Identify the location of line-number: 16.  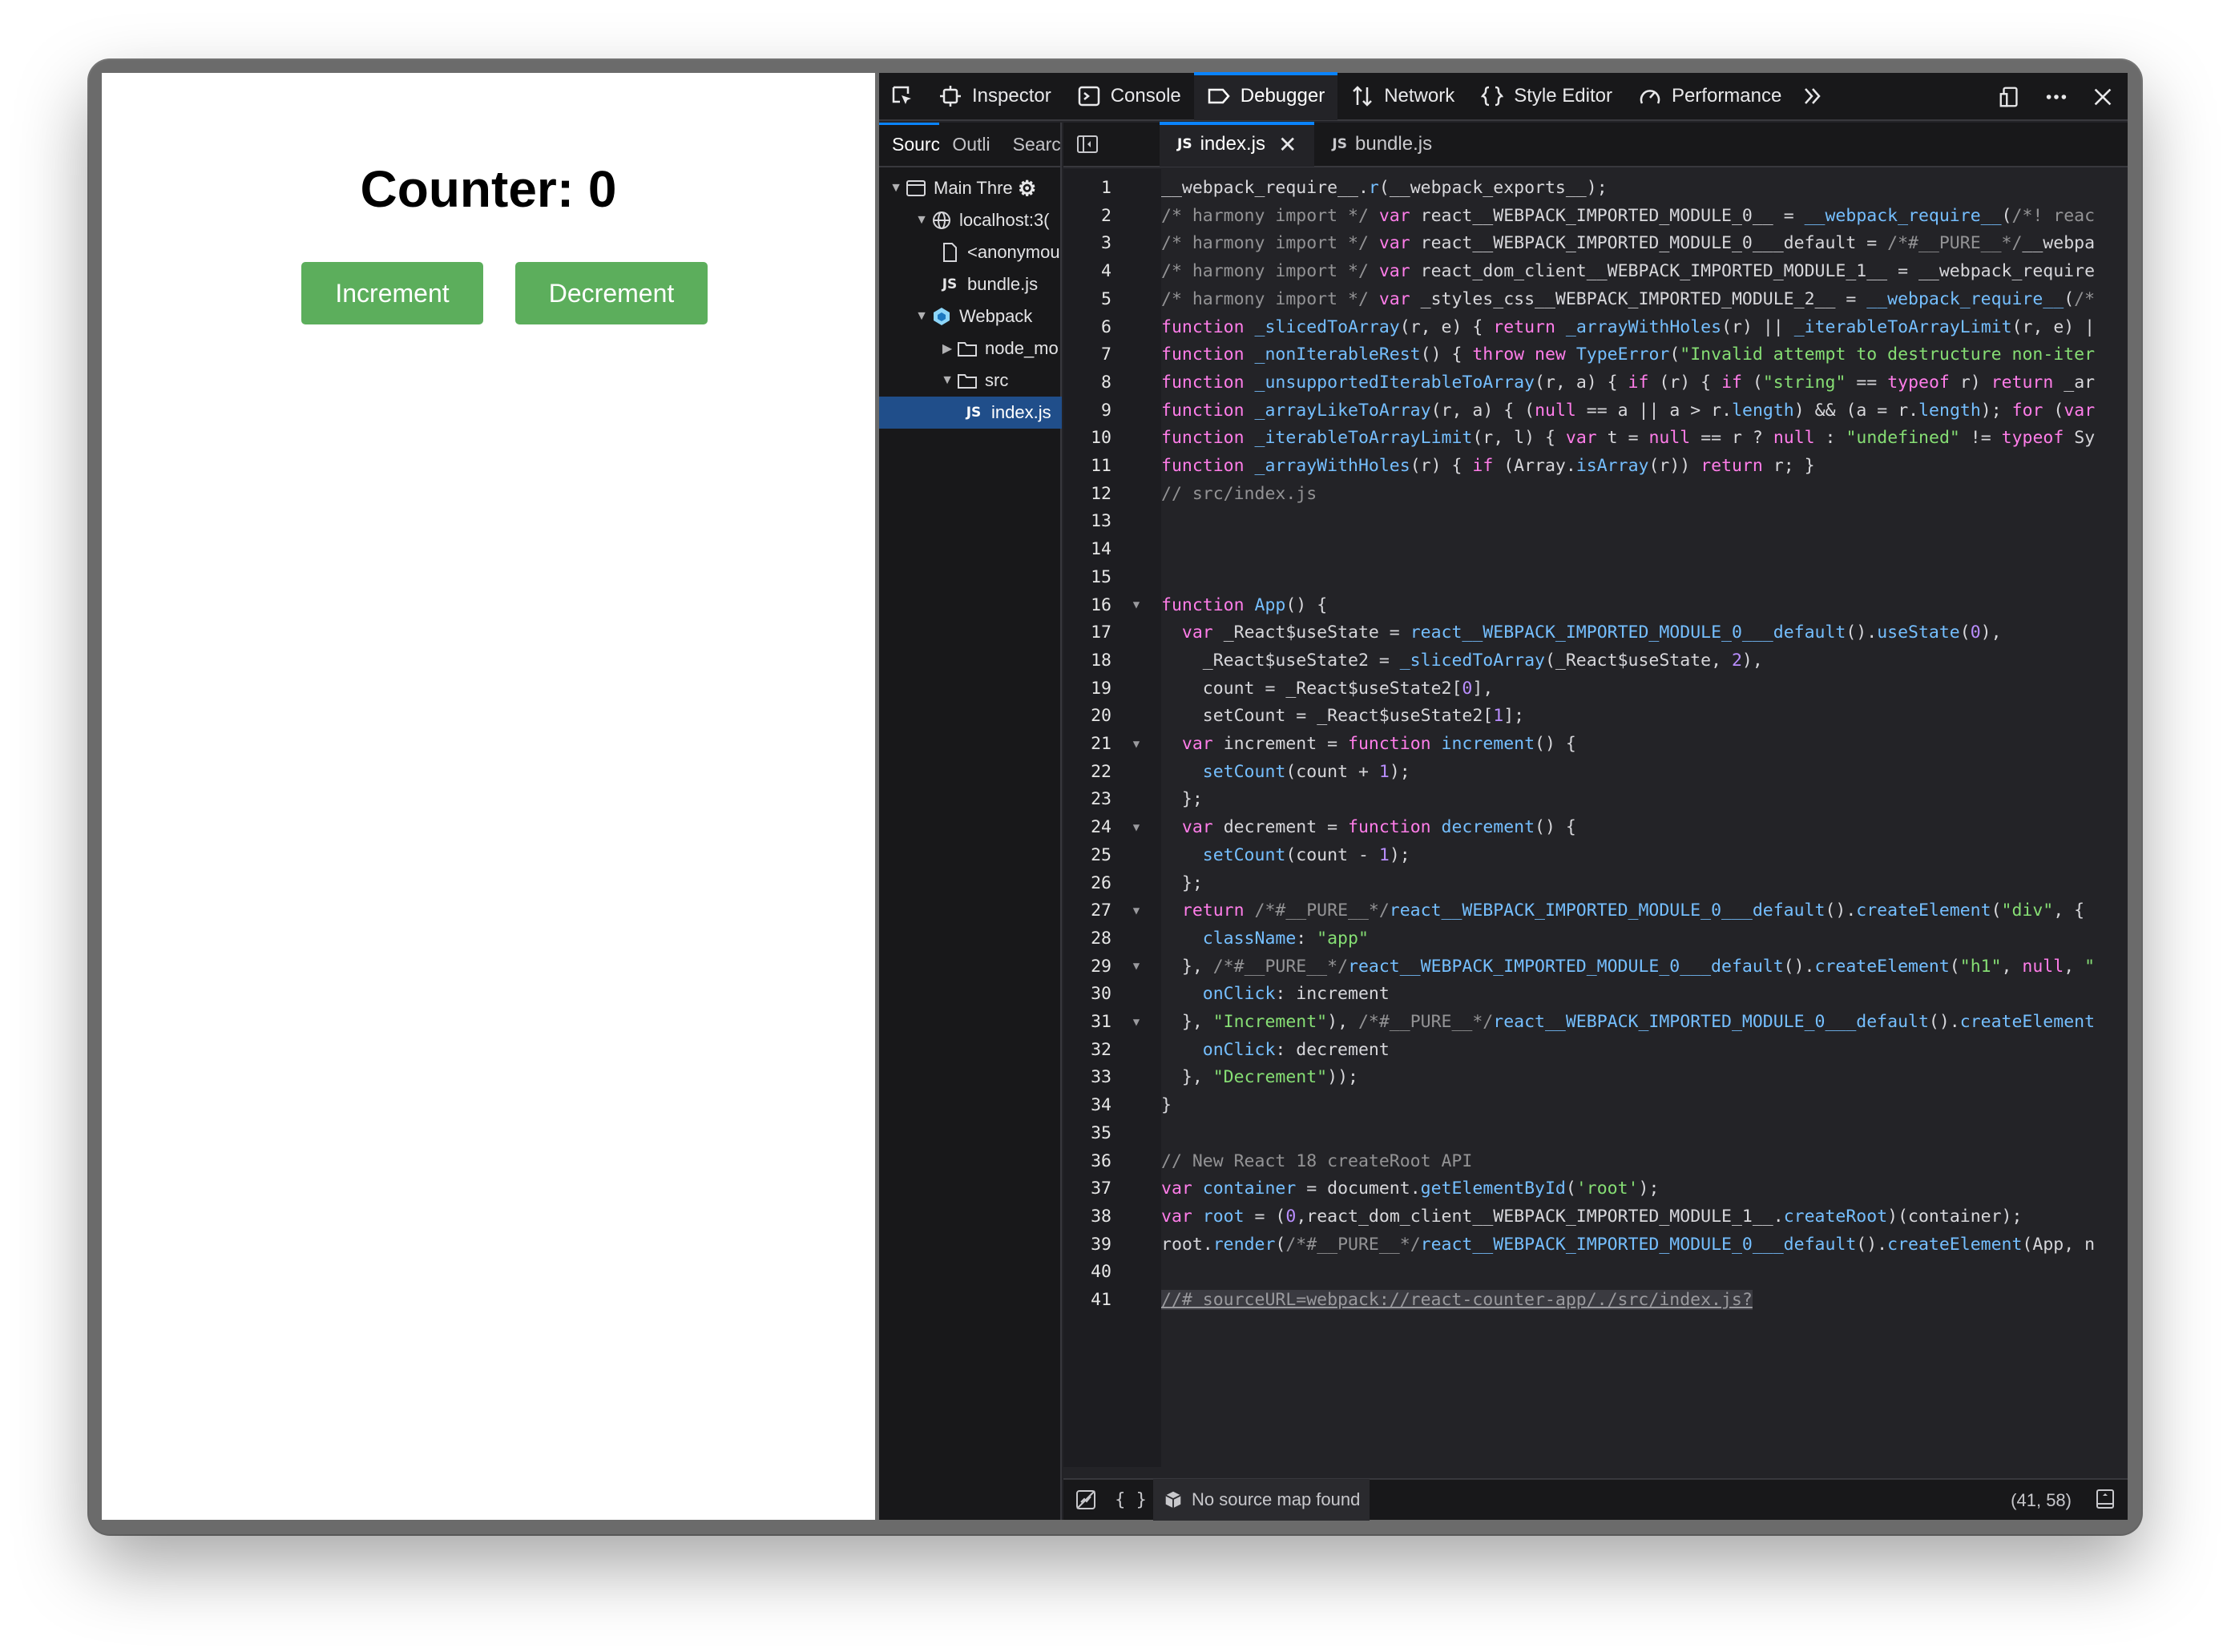
(1087, 605).